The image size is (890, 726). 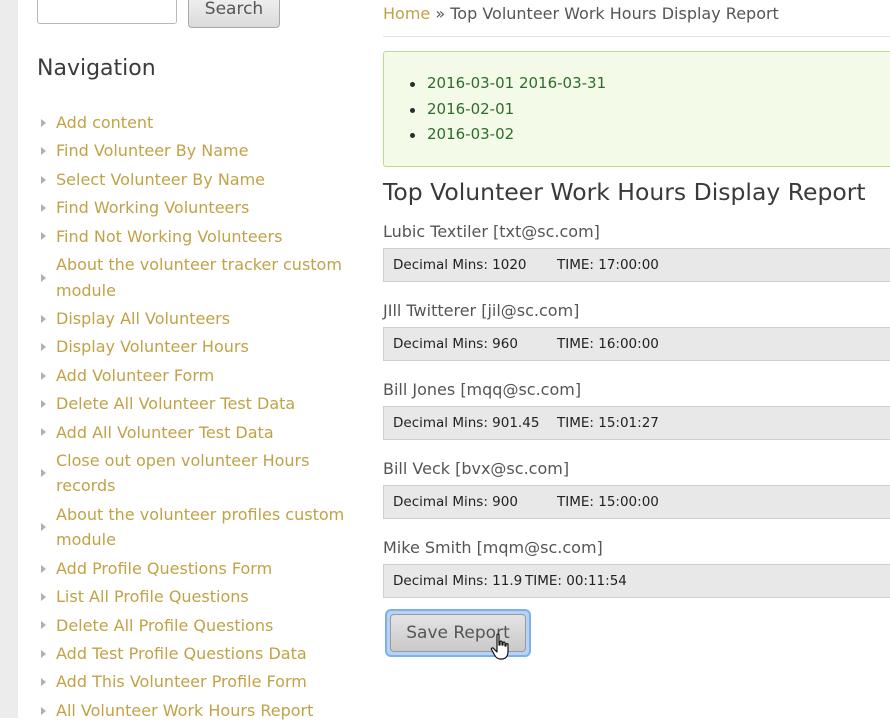 I want to click on sidebar-item-label: Add Volunteer Form, so click(x=135, y=375).